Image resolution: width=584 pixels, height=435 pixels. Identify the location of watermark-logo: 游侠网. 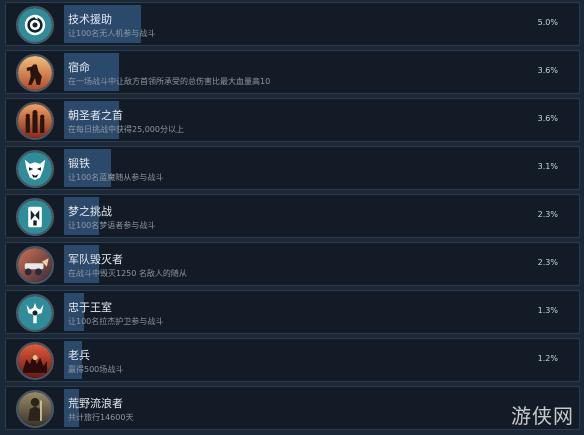
(542, 416).